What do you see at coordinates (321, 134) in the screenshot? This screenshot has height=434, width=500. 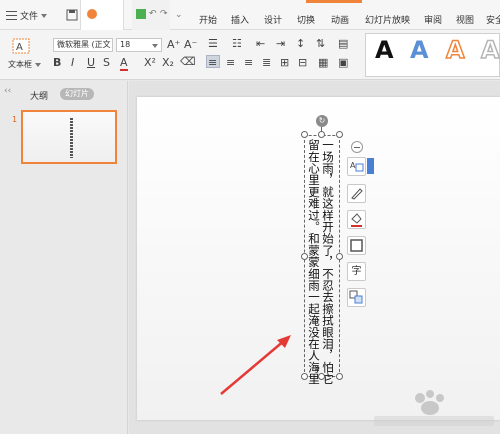 I see `resize-handle-top` at bounding box center [321, 134].